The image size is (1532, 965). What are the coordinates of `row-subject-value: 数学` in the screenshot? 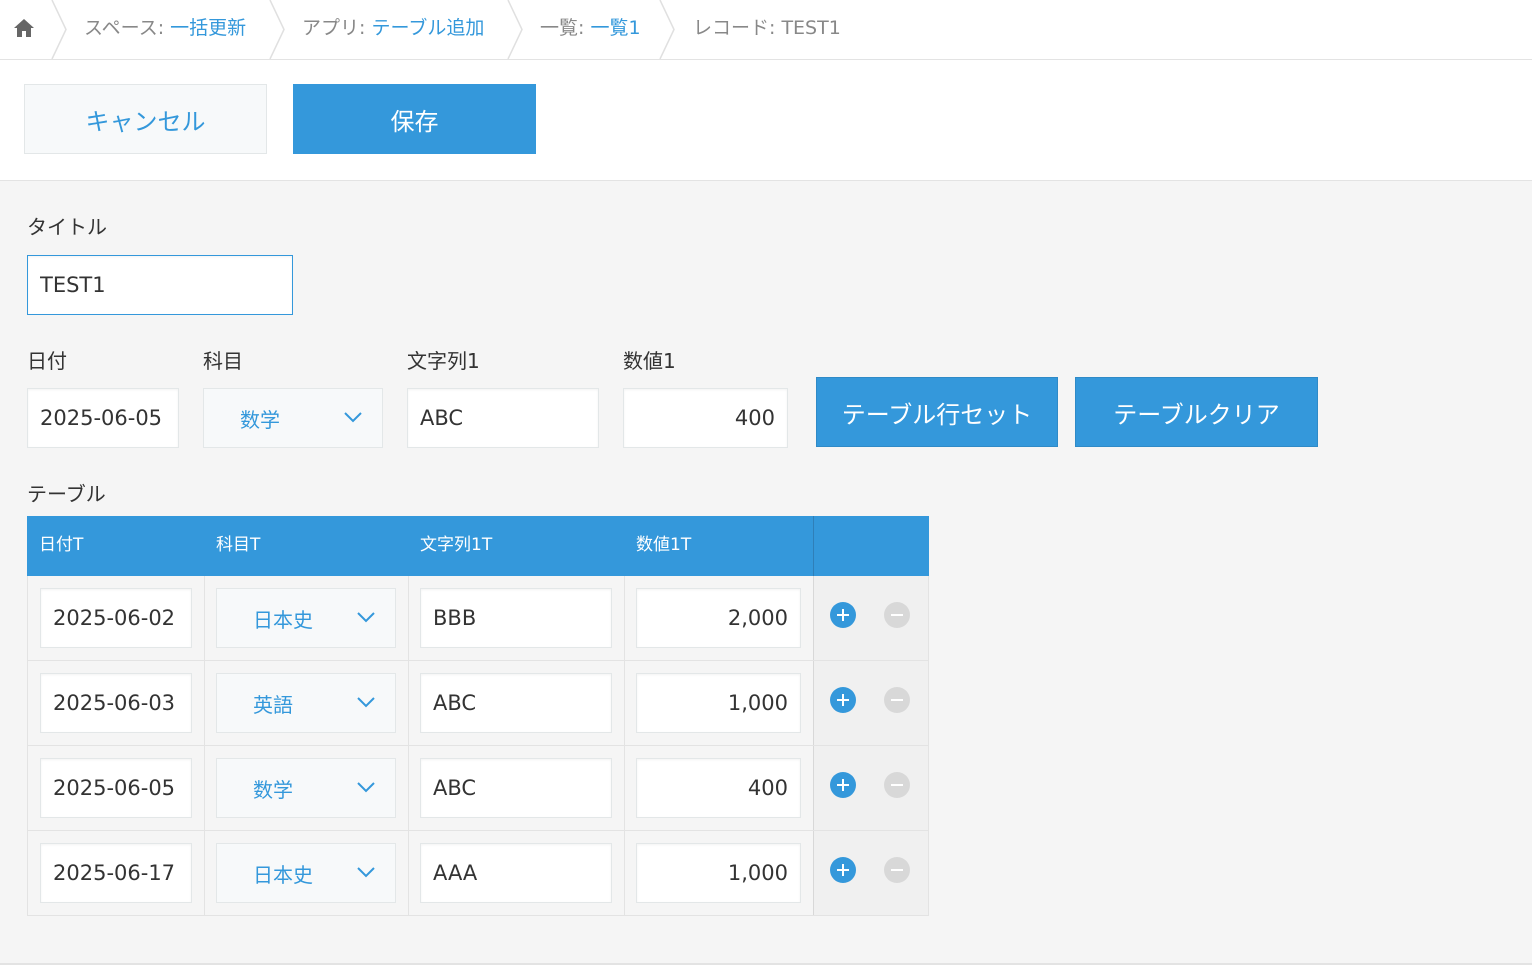 It's located at (273, 789).